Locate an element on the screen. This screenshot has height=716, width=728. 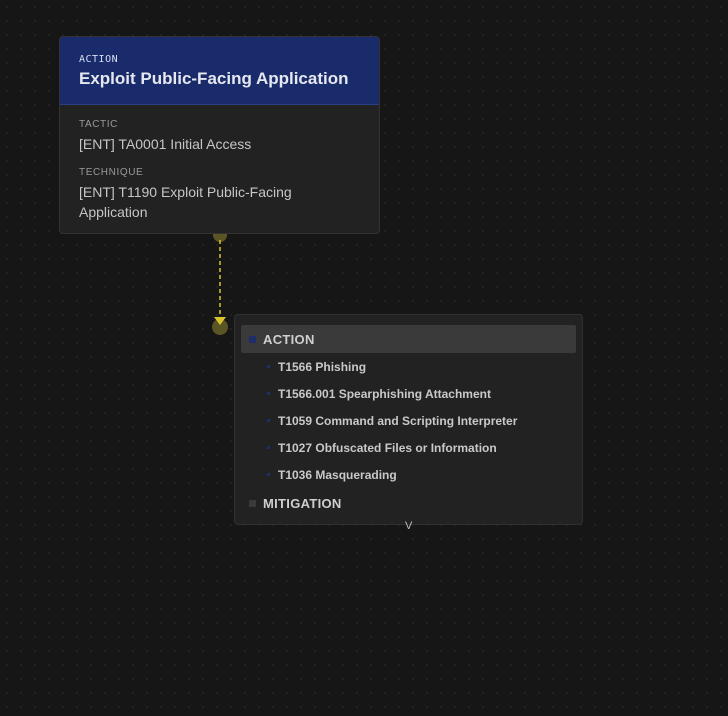
menu-item-t1566-001: T1566.001 Spearphishing Attachment is located at coordinates (408, 393).